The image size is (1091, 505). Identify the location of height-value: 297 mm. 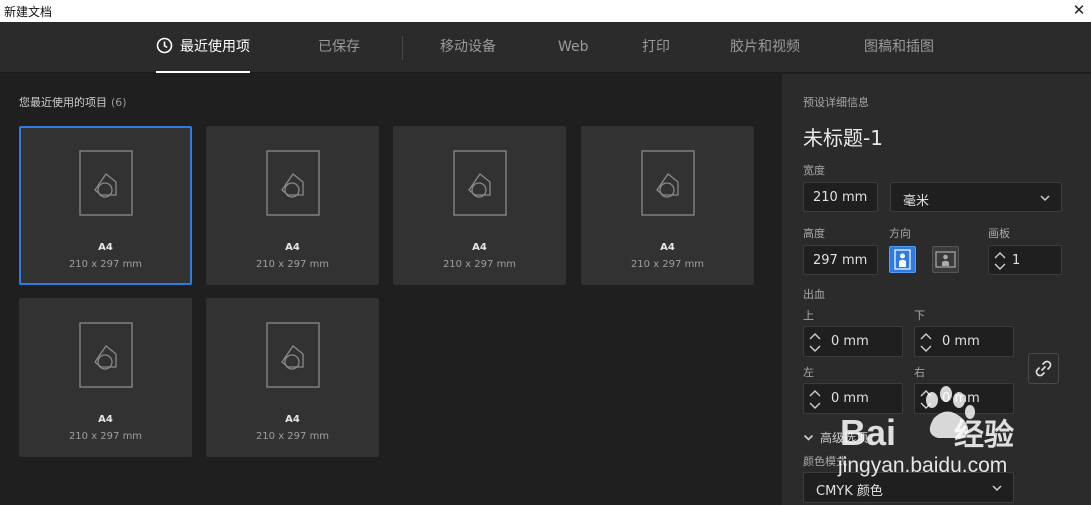
(840, 260).